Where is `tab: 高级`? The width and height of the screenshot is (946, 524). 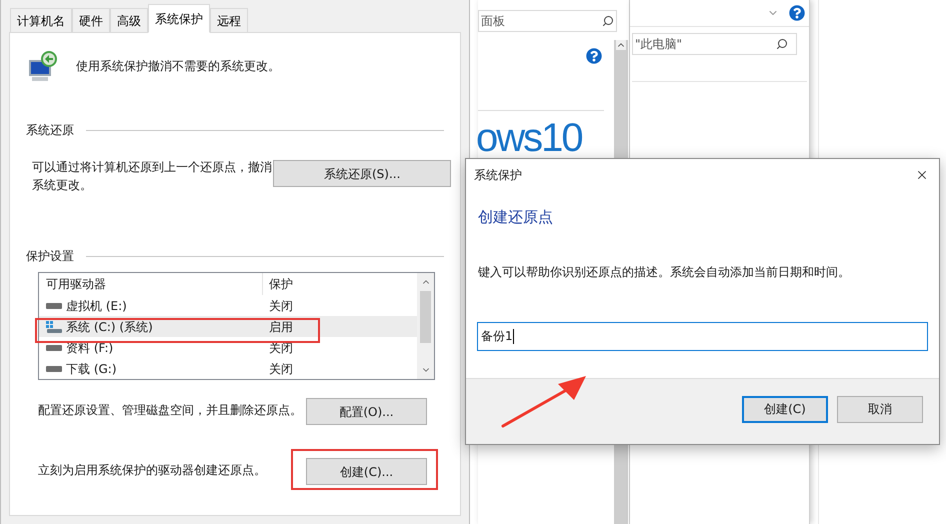 tab: 高级 is located at coordinates (129, 20).